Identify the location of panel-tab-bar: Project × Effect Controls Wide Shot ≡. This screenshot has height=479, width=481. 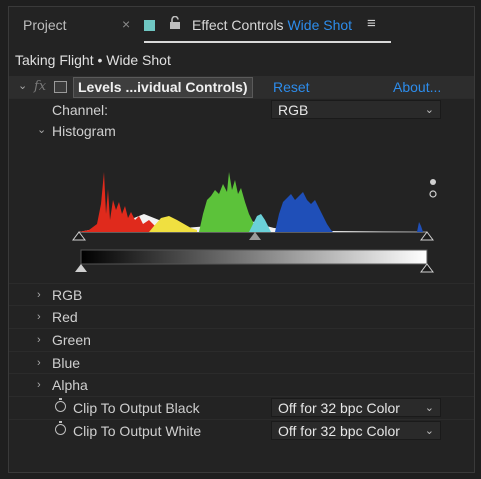
(241, 26).